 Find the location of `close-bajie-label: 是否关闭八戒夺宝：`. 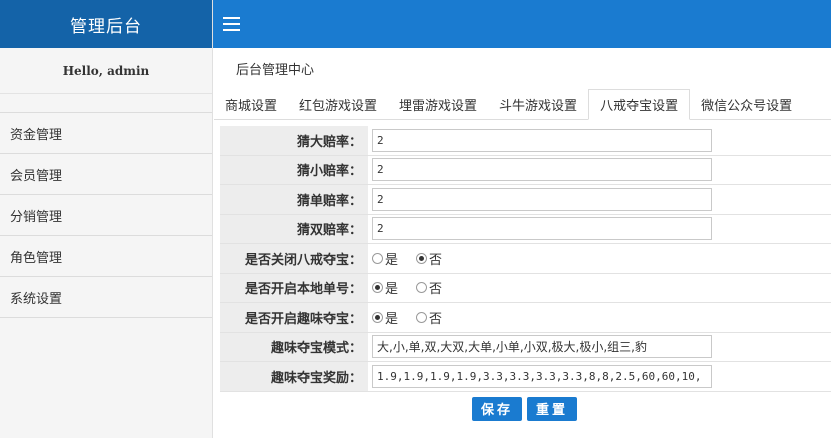

close-bajie-label: 是否关闭八戒夺宝： is located at coordinates (294, 258).